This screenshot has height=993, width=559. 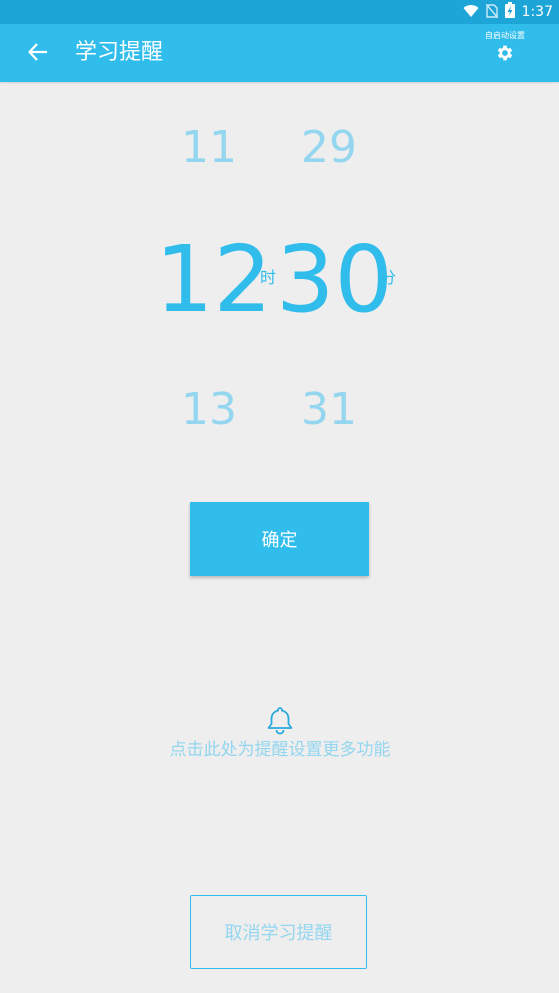 What do you see at coordinates (280, 750) in the screenshot?
I see `more-settings-text: 点击此处为提醒设置更多功能` at bounding box center [280, 750].